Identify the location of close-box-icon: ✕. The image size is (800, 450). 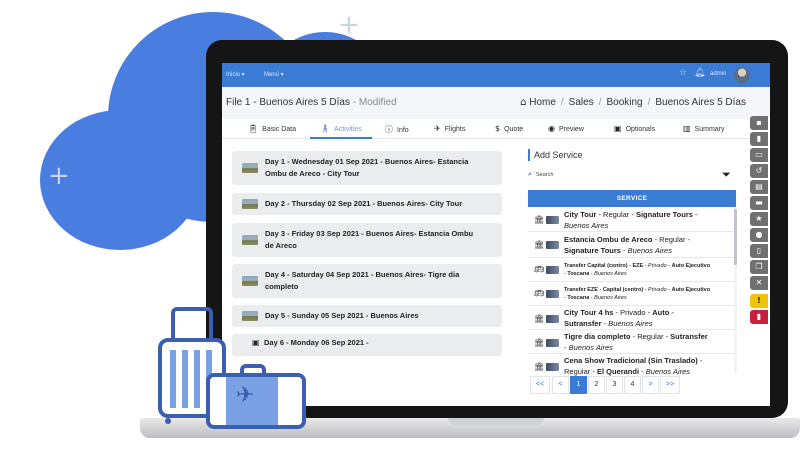
(759, 283).